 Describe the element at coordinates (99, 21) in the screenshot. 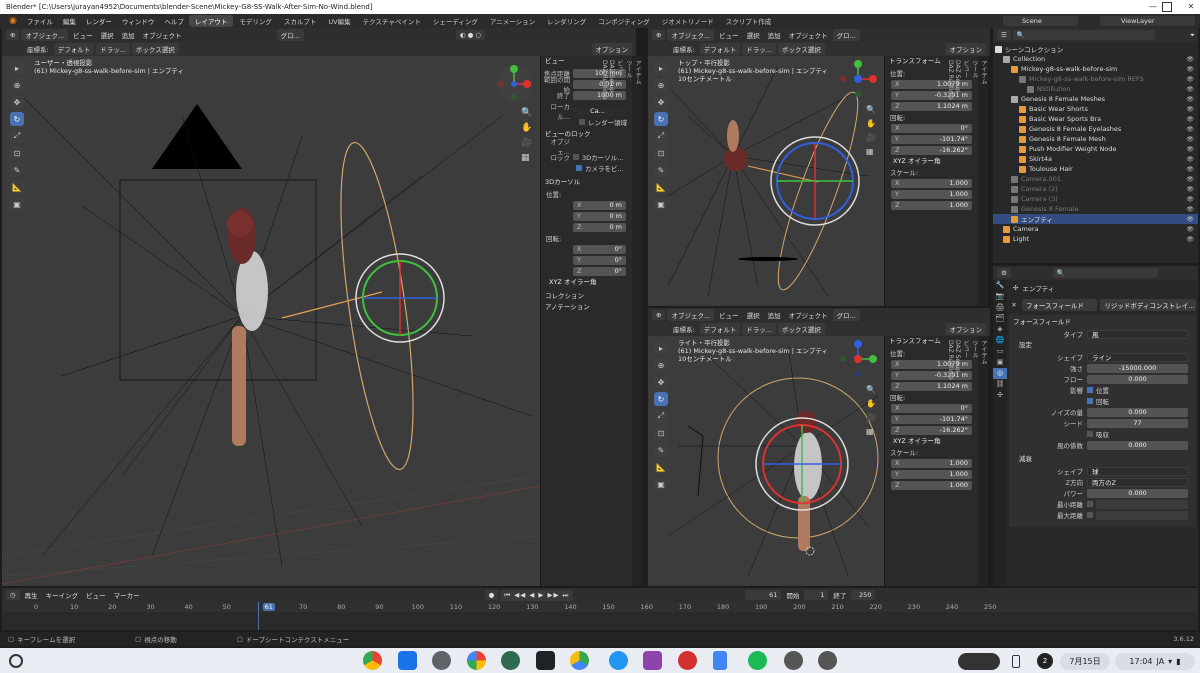

I see `menu-render: レンダー` at that location.